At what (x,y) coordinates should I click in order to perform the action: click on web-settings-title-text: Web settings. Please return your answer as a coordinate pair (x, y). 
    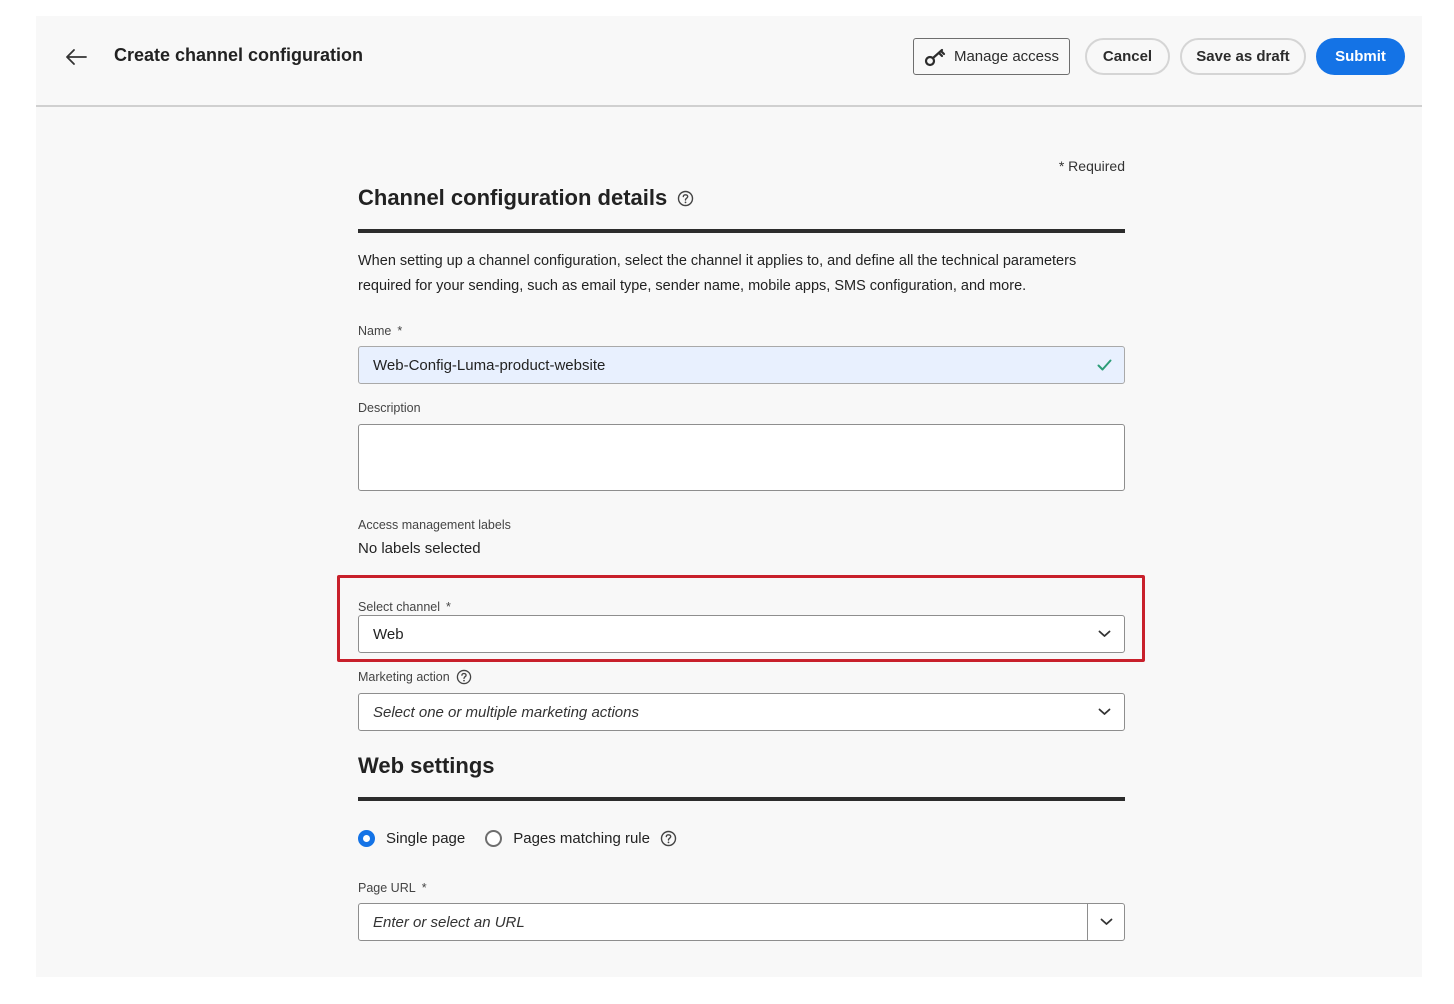
    Looking at the image, I should click on (426, 765).